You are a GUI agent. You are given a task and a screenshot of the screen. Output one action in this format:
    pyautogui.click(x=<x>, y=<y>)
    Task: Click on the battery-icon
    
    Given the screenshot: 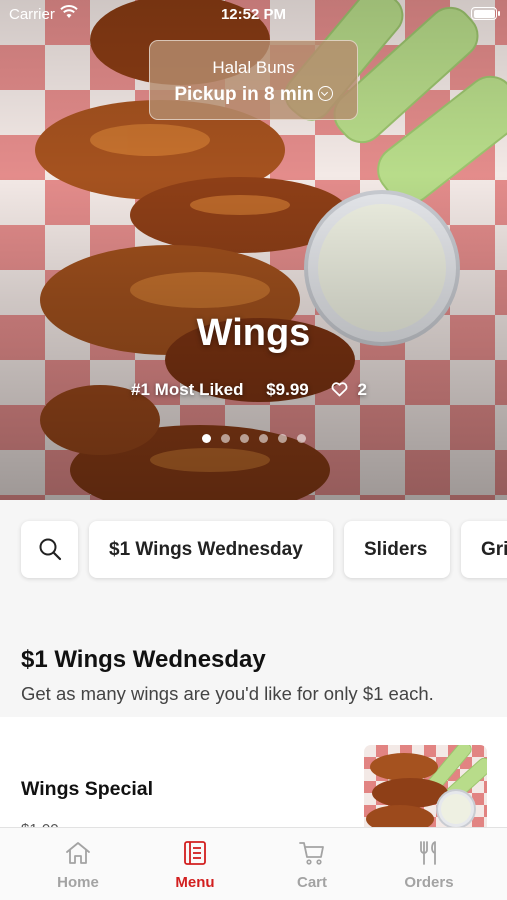 What is the action you would take?
    pyautogui.click(x=485, y=13)
    